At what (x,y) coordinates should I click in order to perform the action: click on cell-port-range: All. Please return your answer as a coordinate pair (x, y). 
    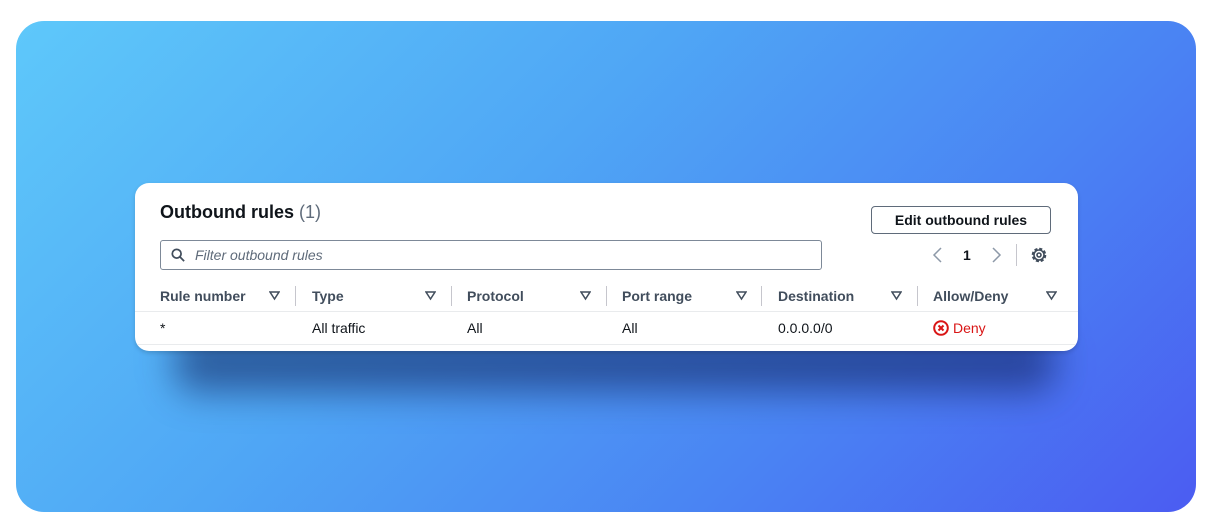
    Looking at the image, I should click on (630, 328).